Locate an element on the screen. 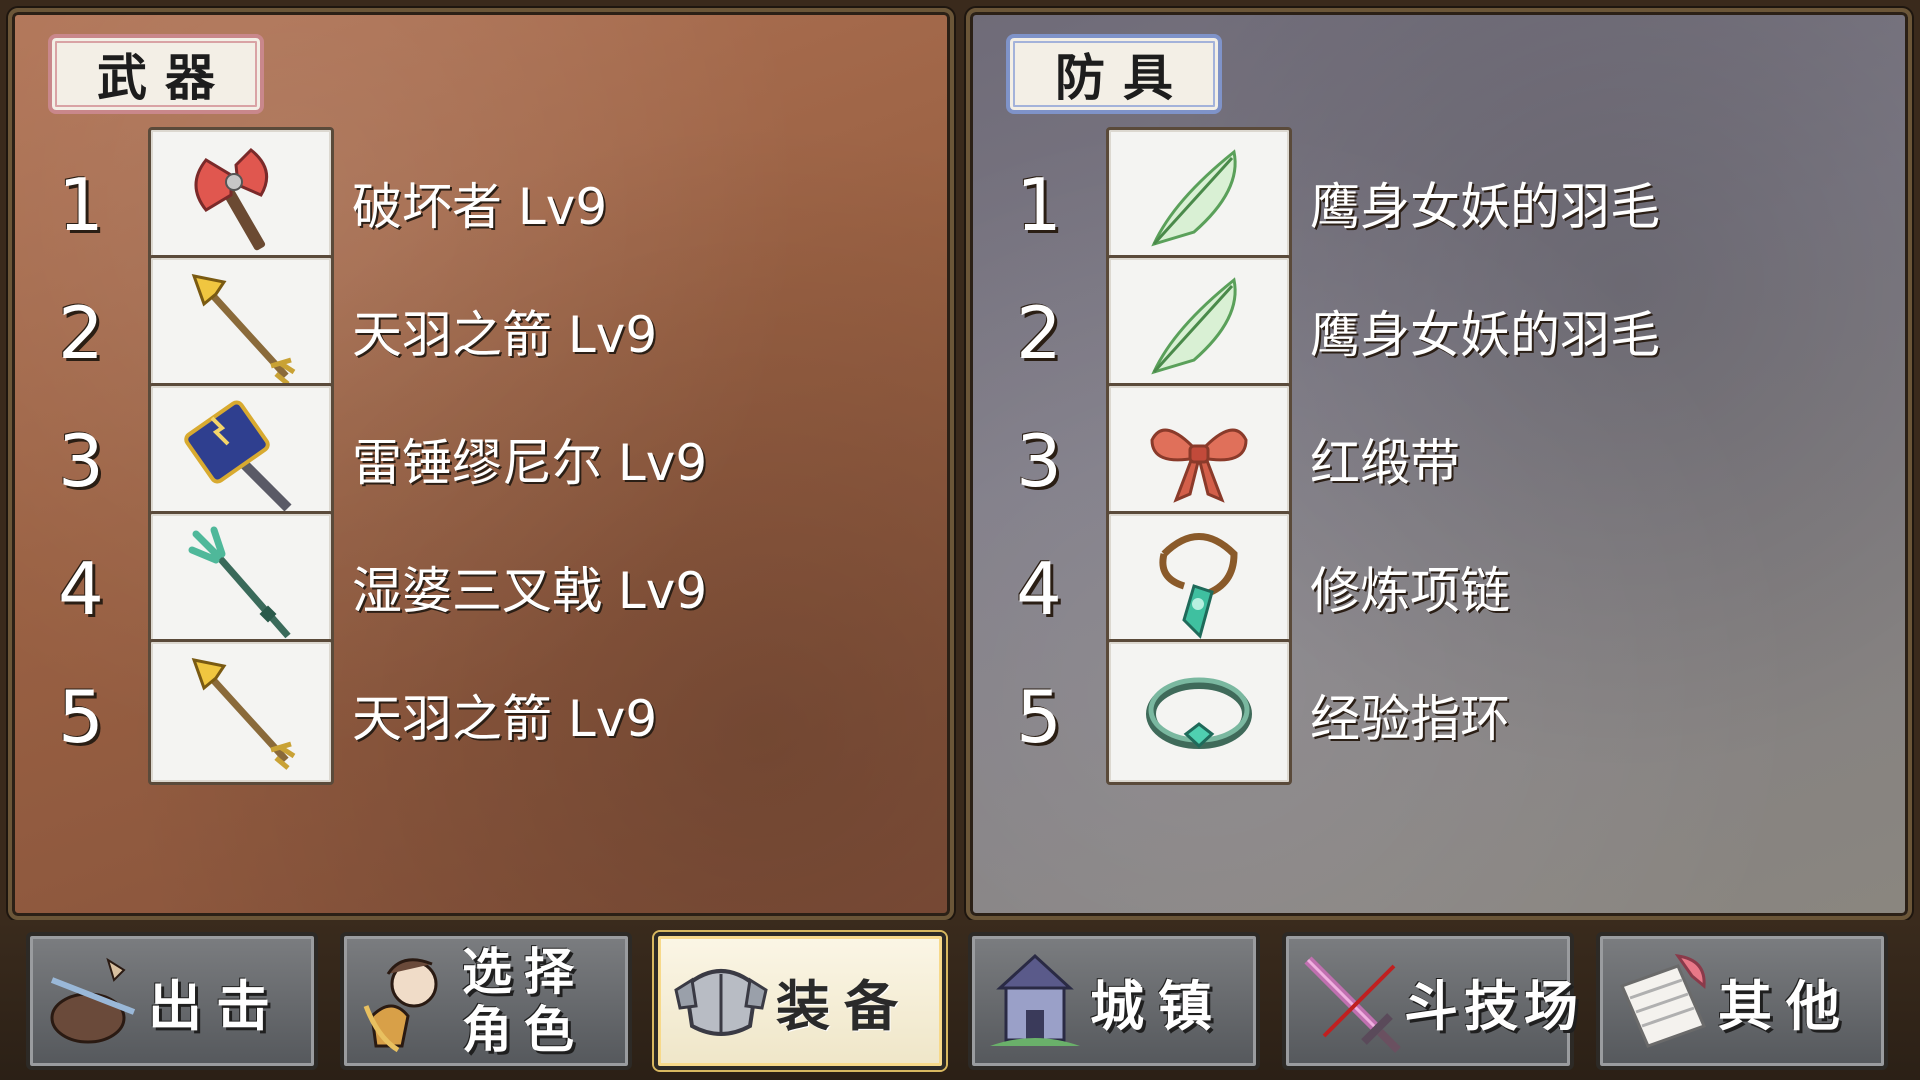 The width and height of the screenshot is (1920, 1080). weapon-name: 破坏者 Lv9 is located at coordinates (480, 207).